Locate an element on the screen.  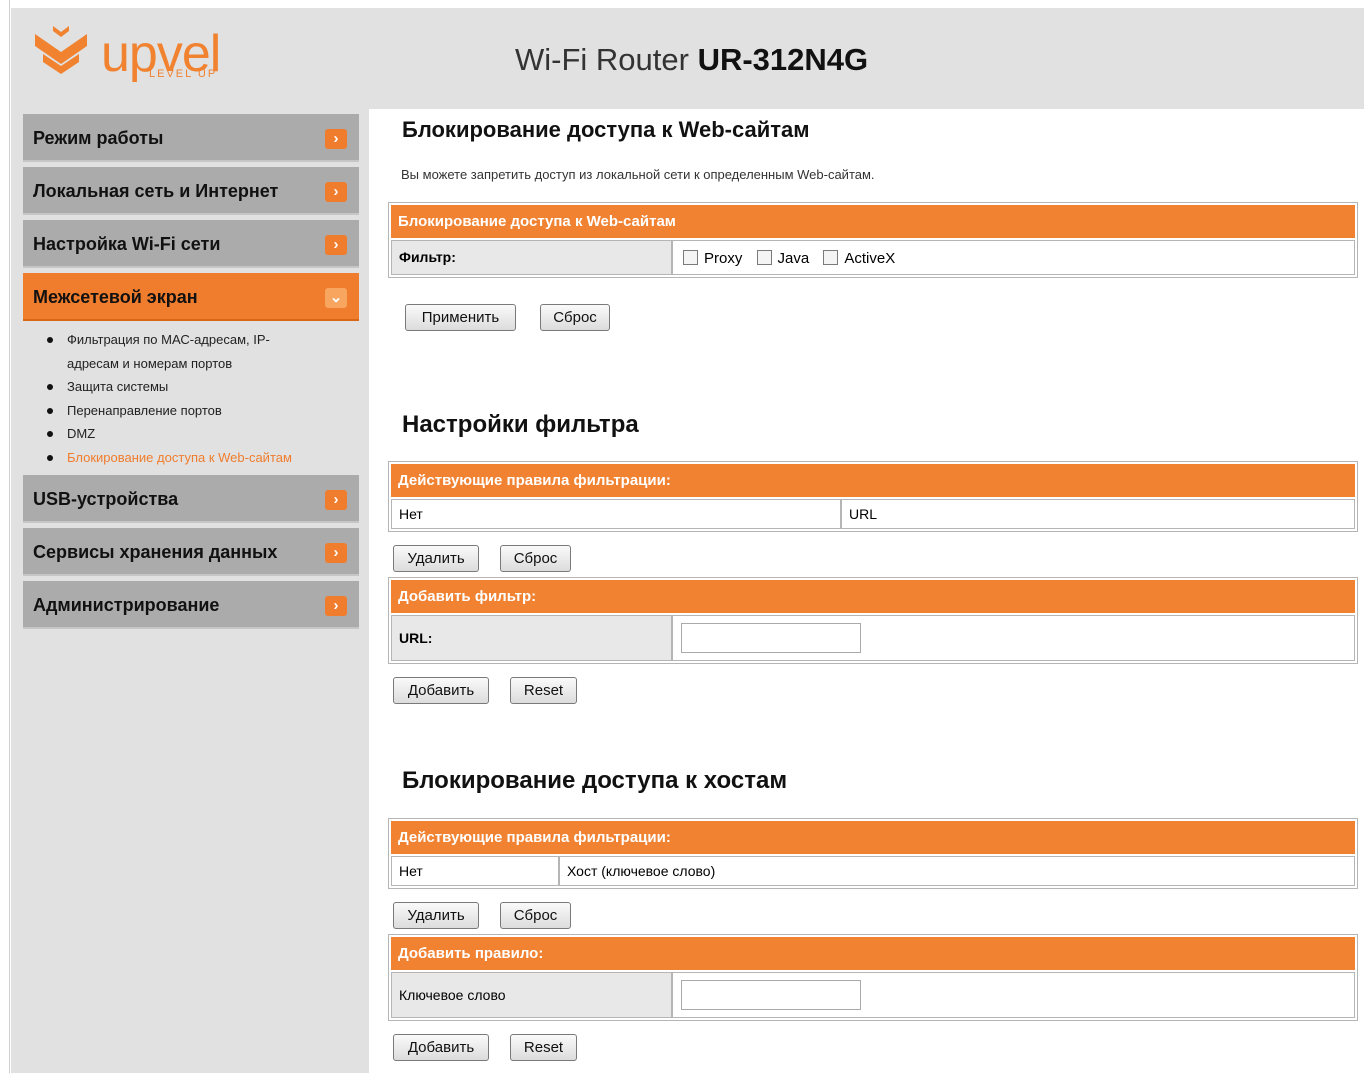
java-label: Java is located at coordinates (793, 258).